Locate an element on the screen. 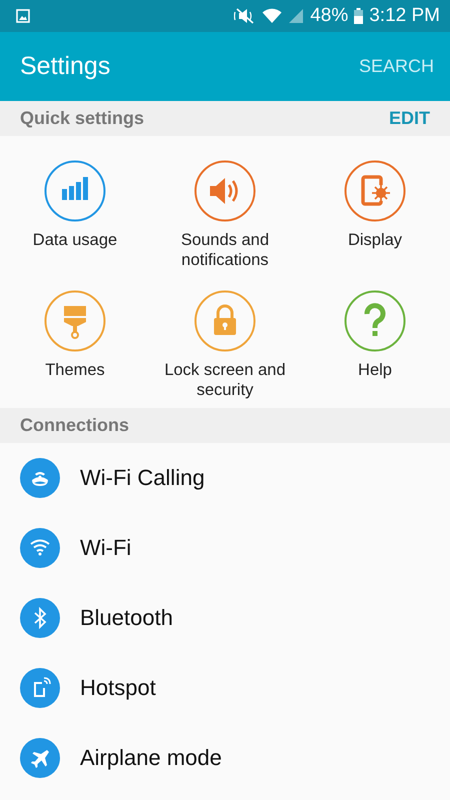 The height and width of the screenshot is (800, 450). quick-setting-tile: Themes is located at coordinates (75, 349).